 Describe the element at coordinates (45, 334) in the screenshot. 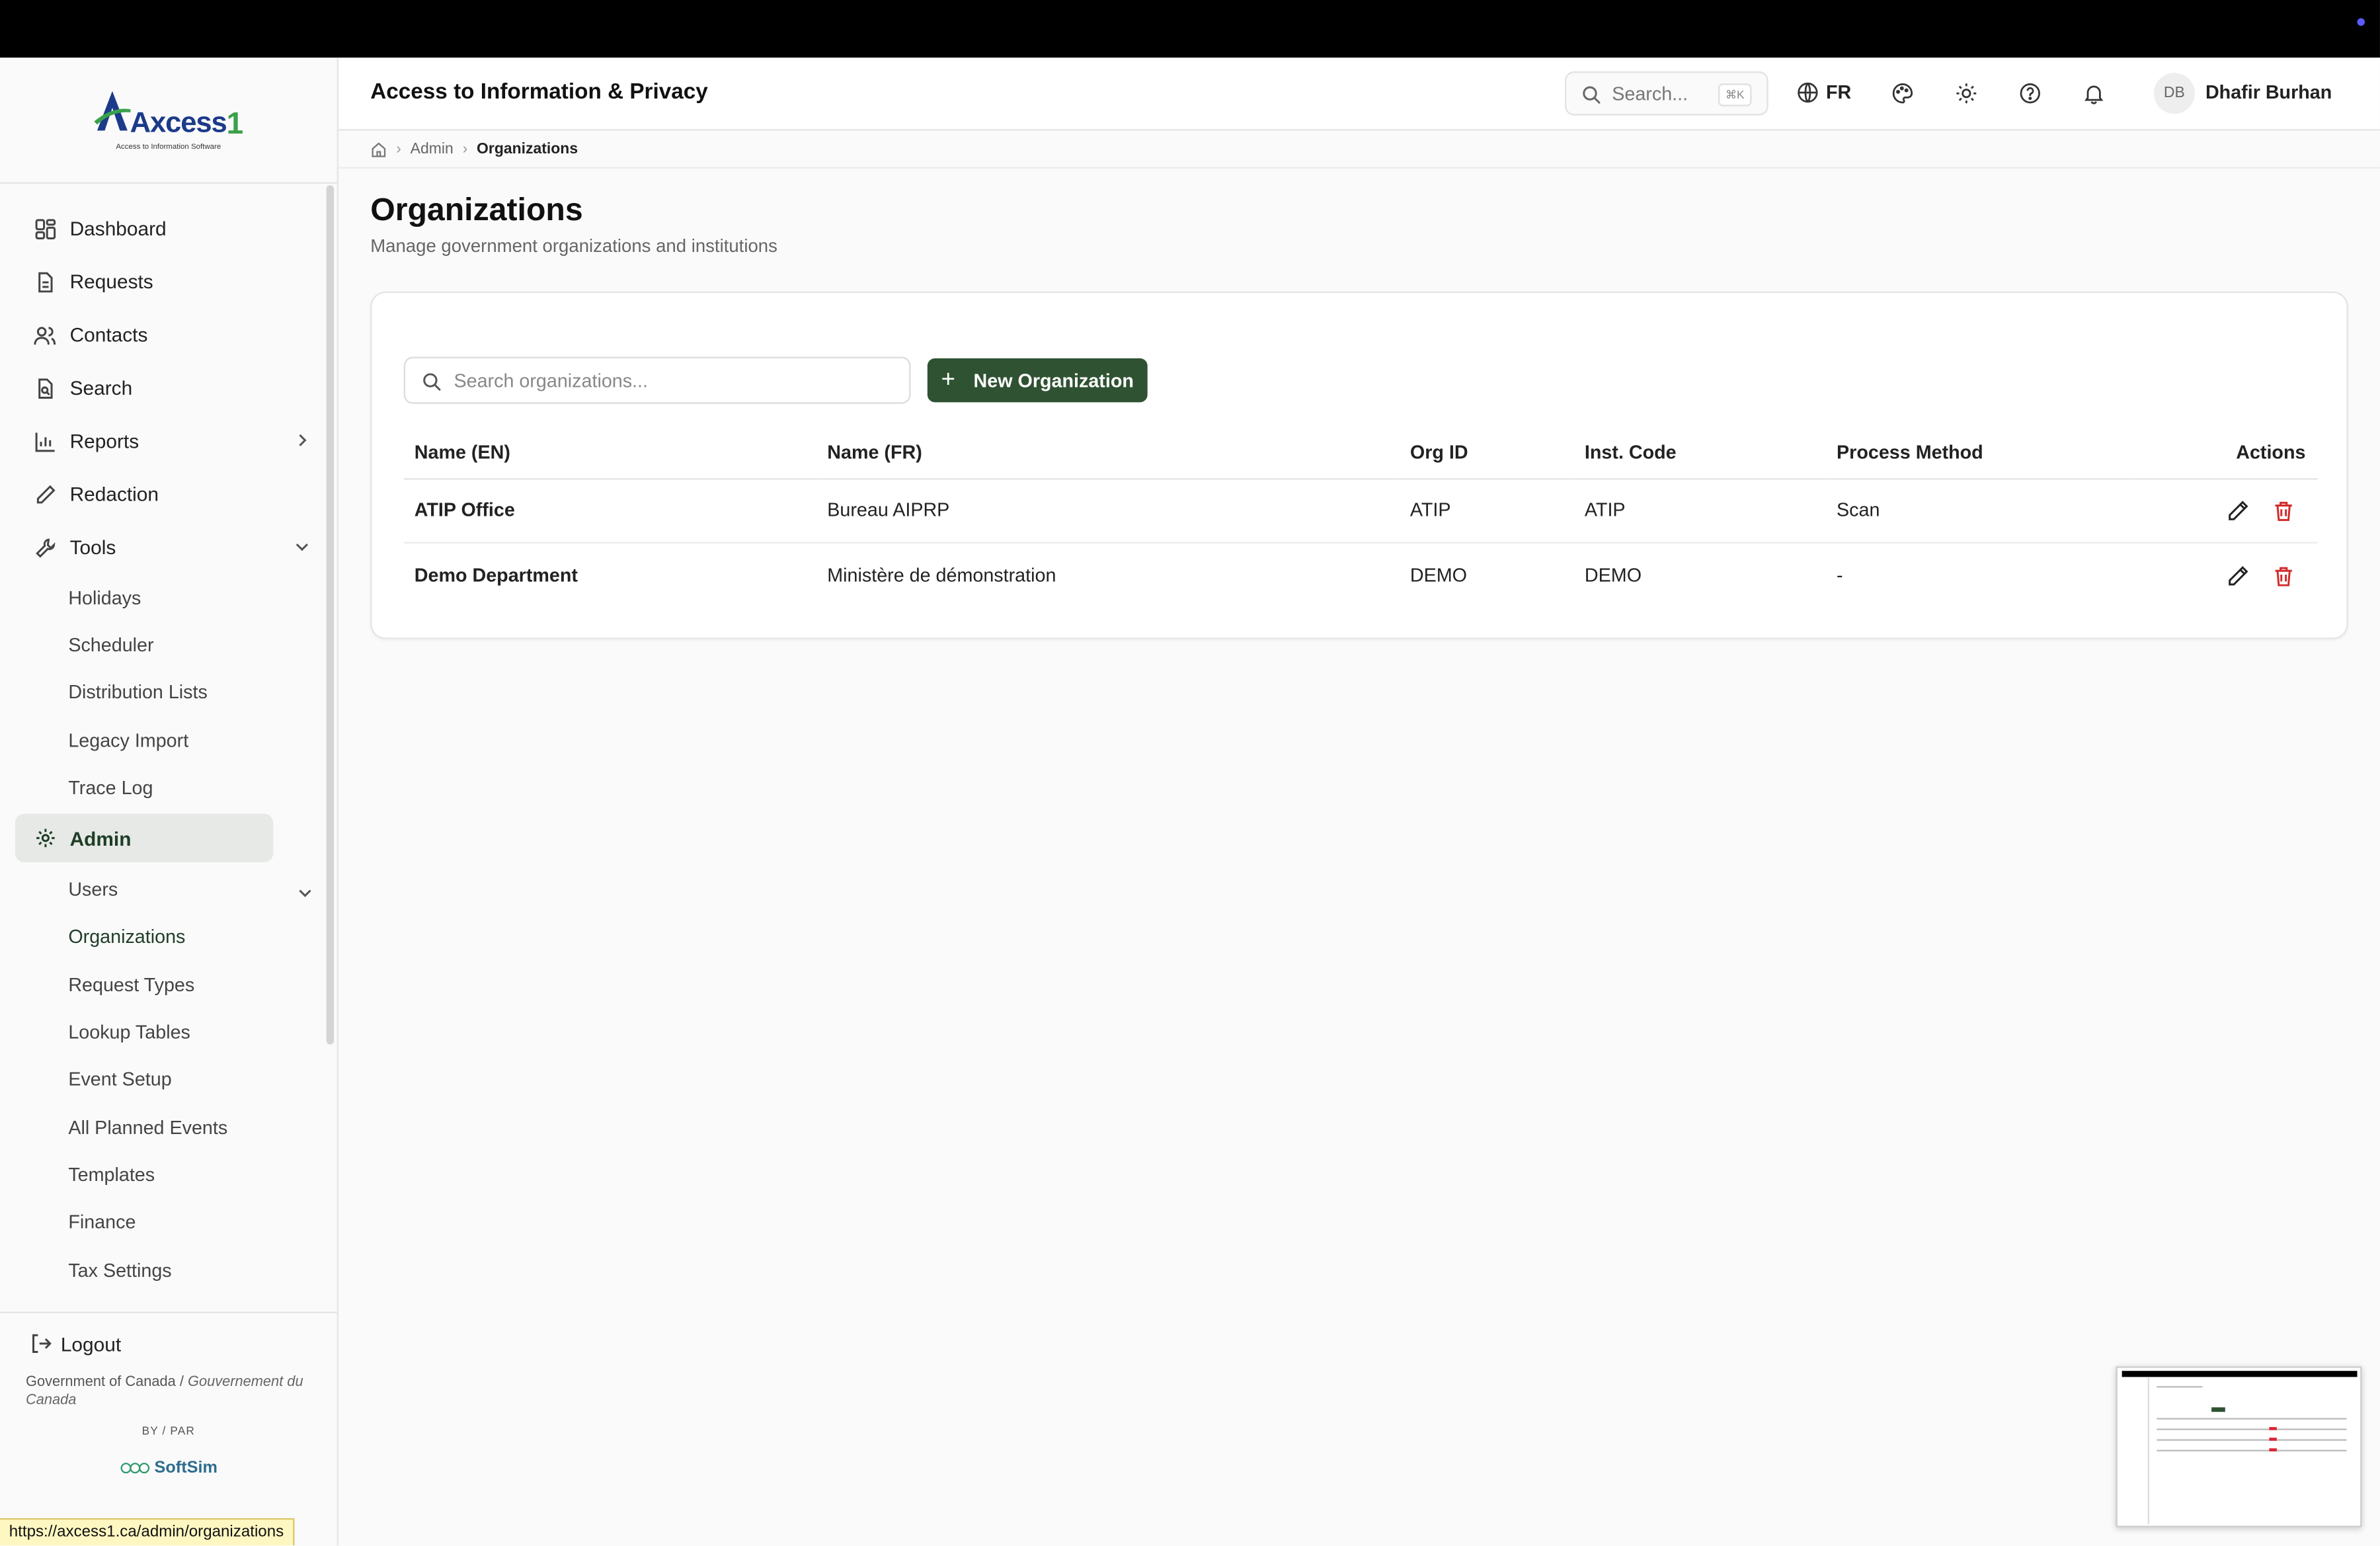

I see `users-icon` at that location.